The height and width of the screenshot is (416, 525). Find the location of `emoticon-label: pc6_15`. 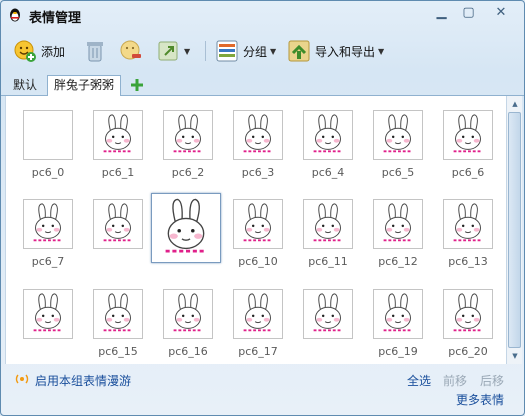

emoticon-label: pc6_15 is located at coordinates (118, 351).